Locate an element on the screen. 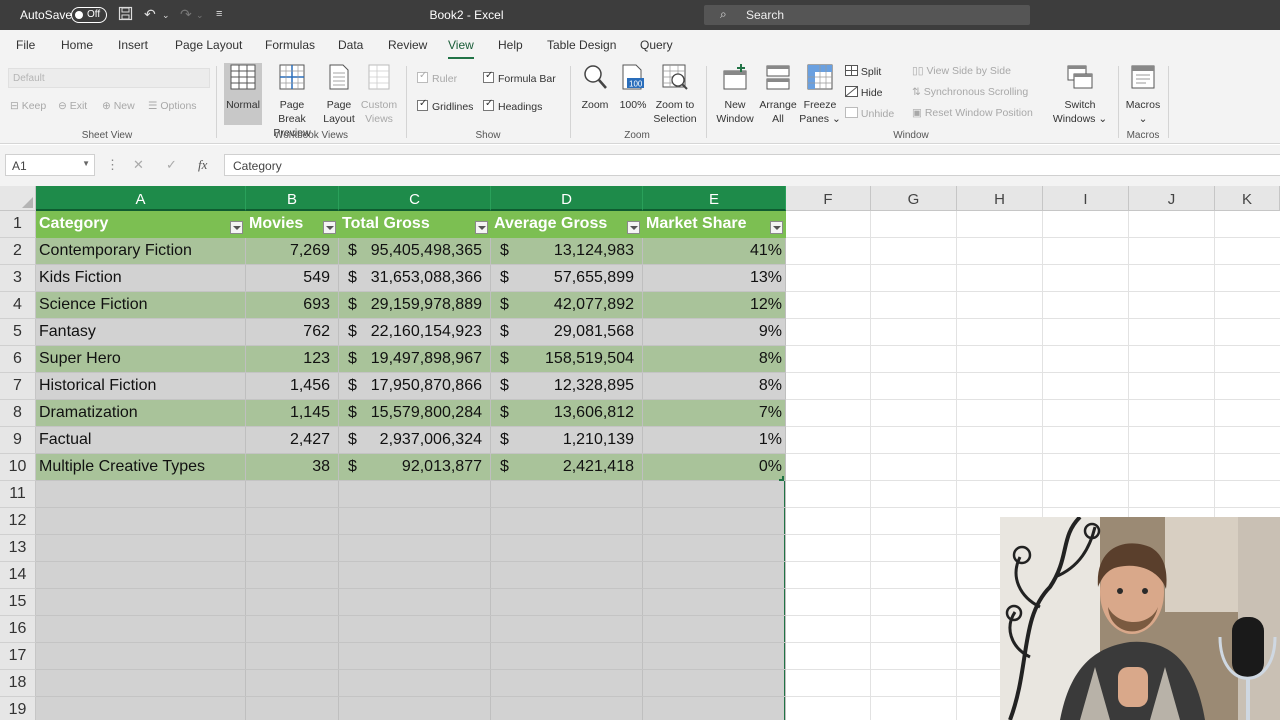 This screenshot has width=1280, height=720. tab-formulas: Formulas is located at coordinates (290, 45).